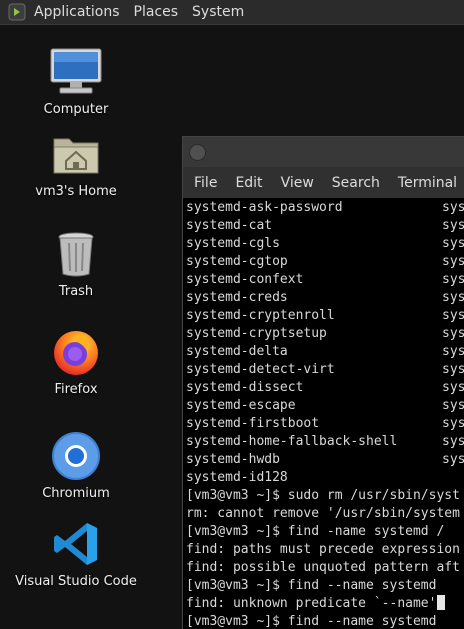  What do you see at coordinates (76, 254) in the screenshot?
I see `trash-icon` at bounding box center [76, 254].